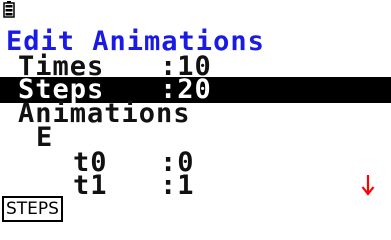 The height and width of the screenshot is (240, 391). What do you see at coordinates (44, 137) in the screenshot?
I see `animation-group-e: E` at bounding box center [44, 137].